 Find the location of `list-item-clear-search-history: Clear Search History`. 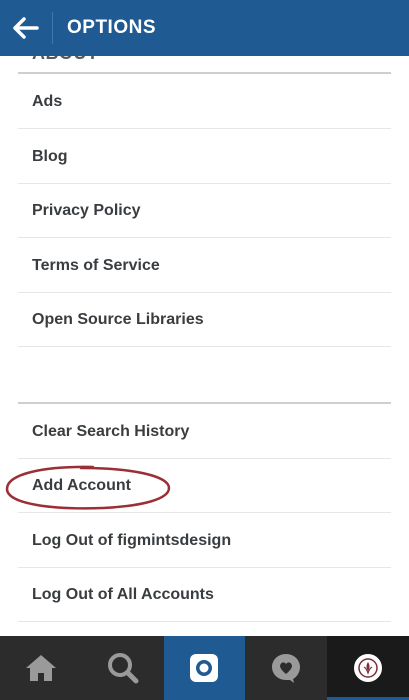

list-item-clear-search-history: Clear Search History is located at coordinates (204, 432).